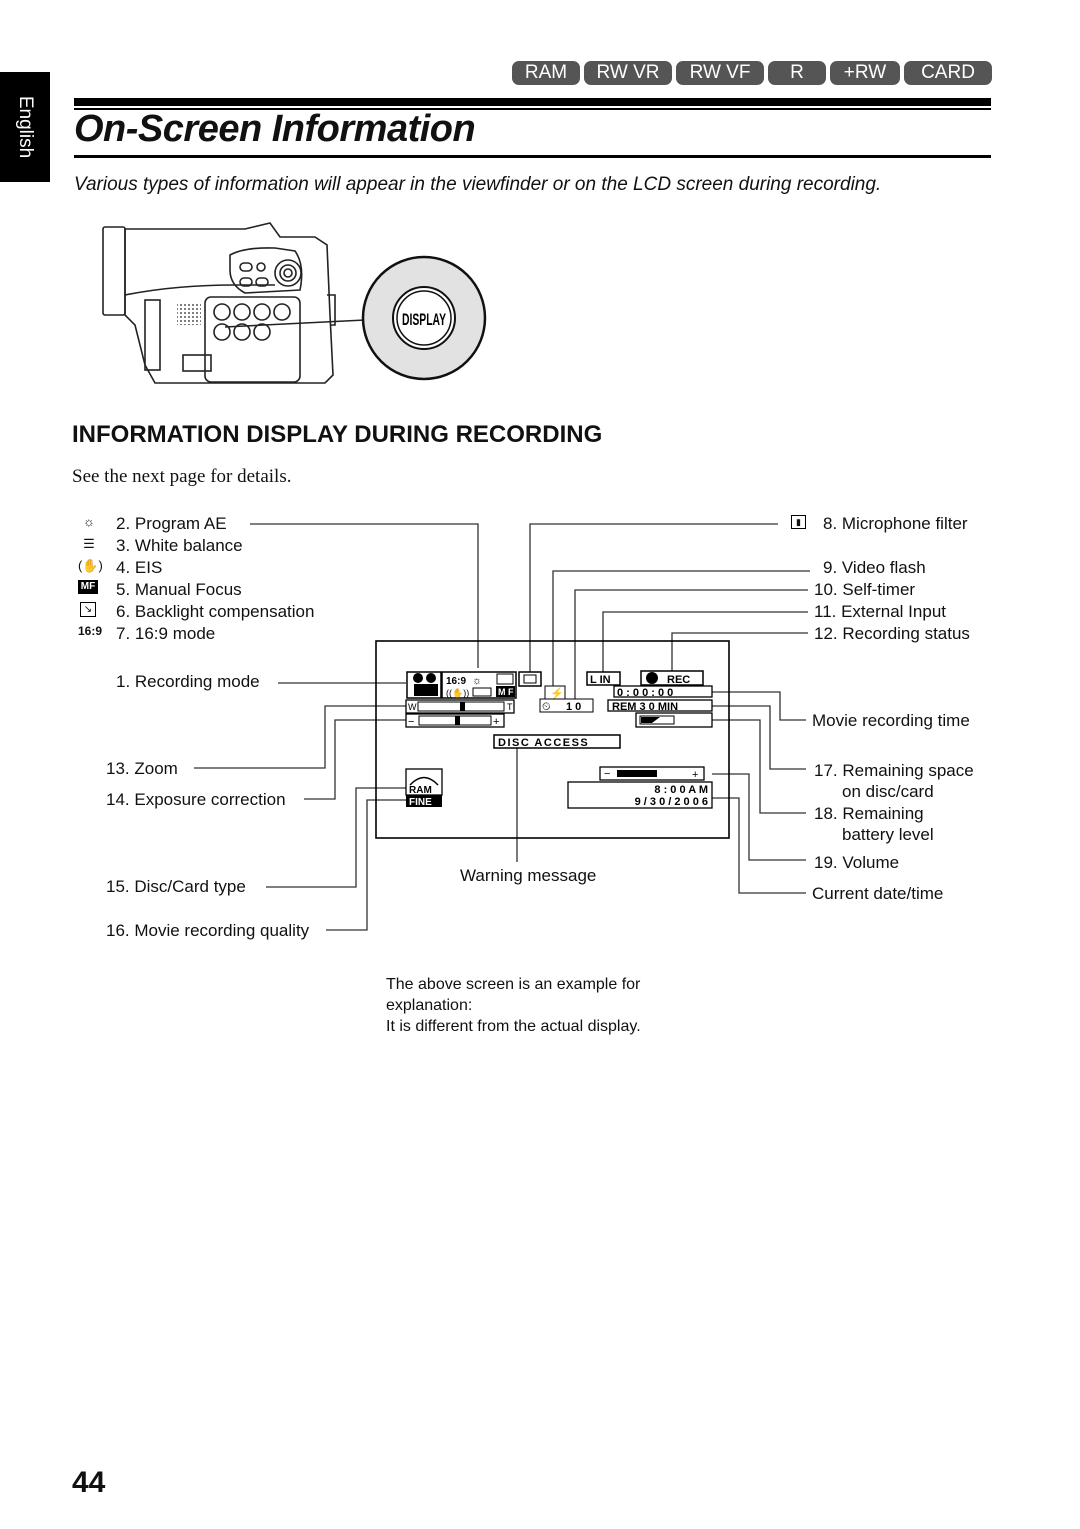 The height and width of the screenshot is (1529, 1080). Describe the element at coordinates (366, 865) in the screenshot. I see `leader-quality` at that location.